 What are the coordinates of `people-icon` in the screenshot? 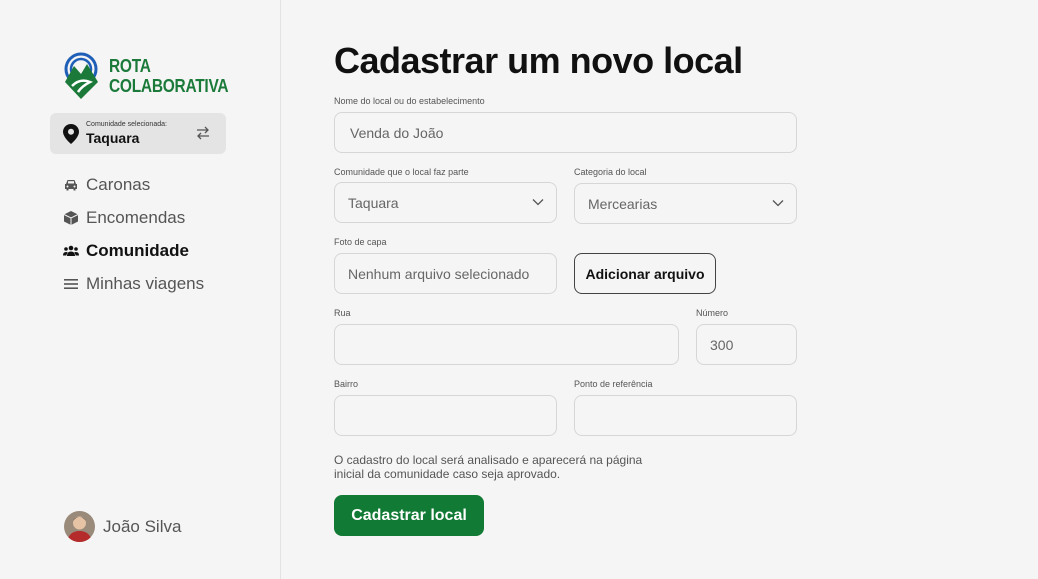 It's located at (71, 251).